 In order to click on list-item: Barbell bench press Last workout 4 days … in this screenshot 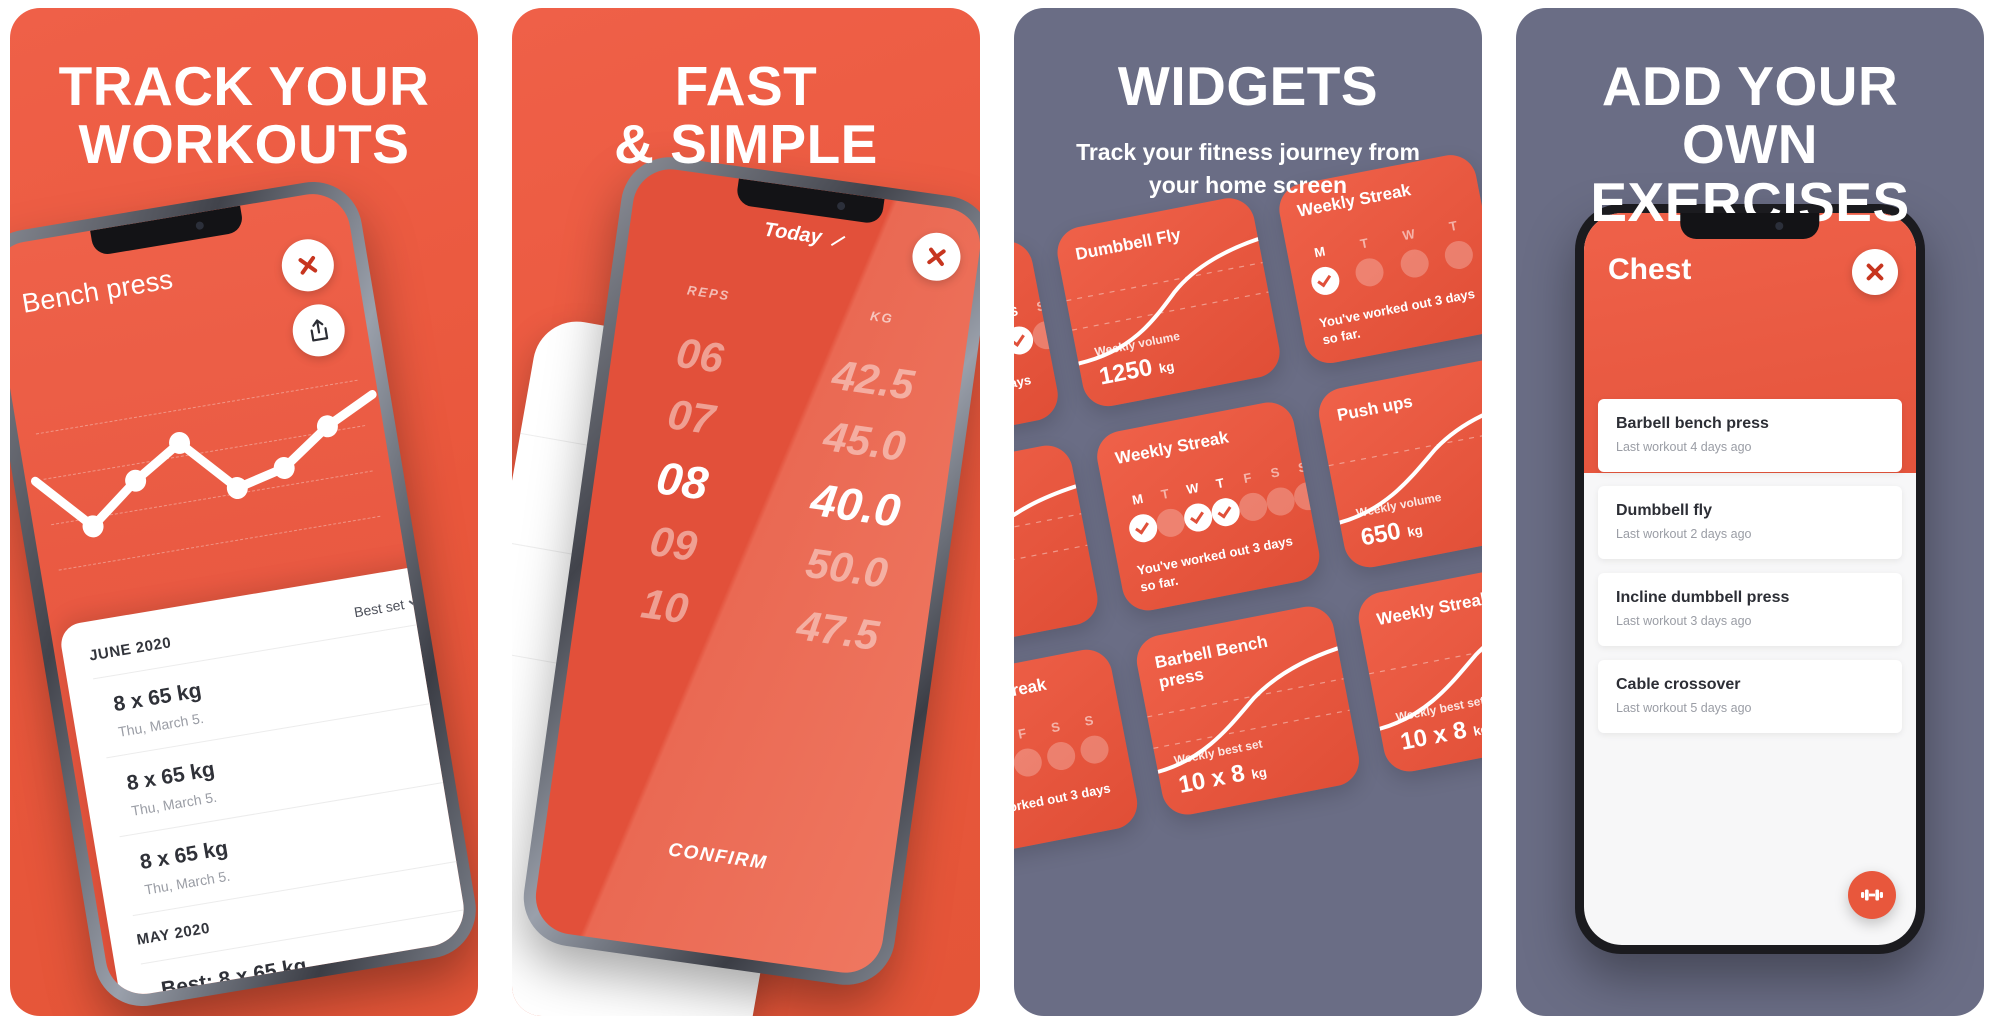, I will do `click(1750, 435)`.